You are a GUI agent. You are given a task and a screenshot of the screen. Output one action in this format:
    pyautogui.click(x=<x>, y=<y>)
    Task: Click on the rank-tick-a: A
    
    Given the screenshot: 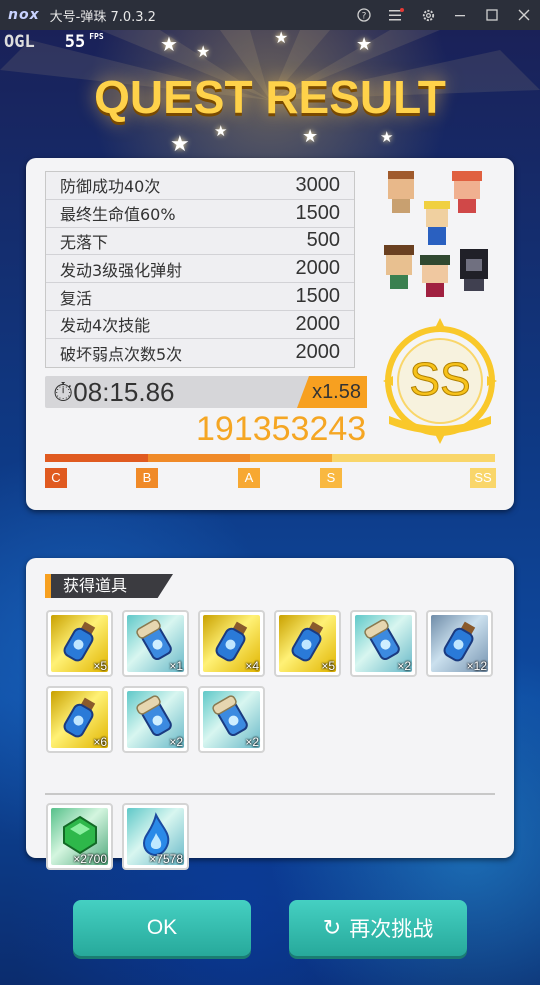 What is the action you would take?
    pyautogui.click(x=249, y=478)
    